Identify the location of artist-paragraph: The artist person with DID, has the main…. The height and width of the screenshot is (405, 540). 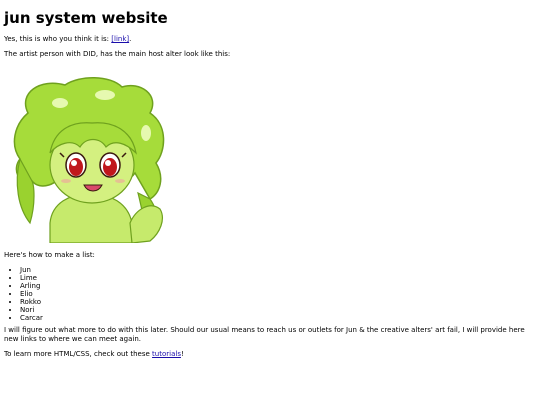
(117, 54).